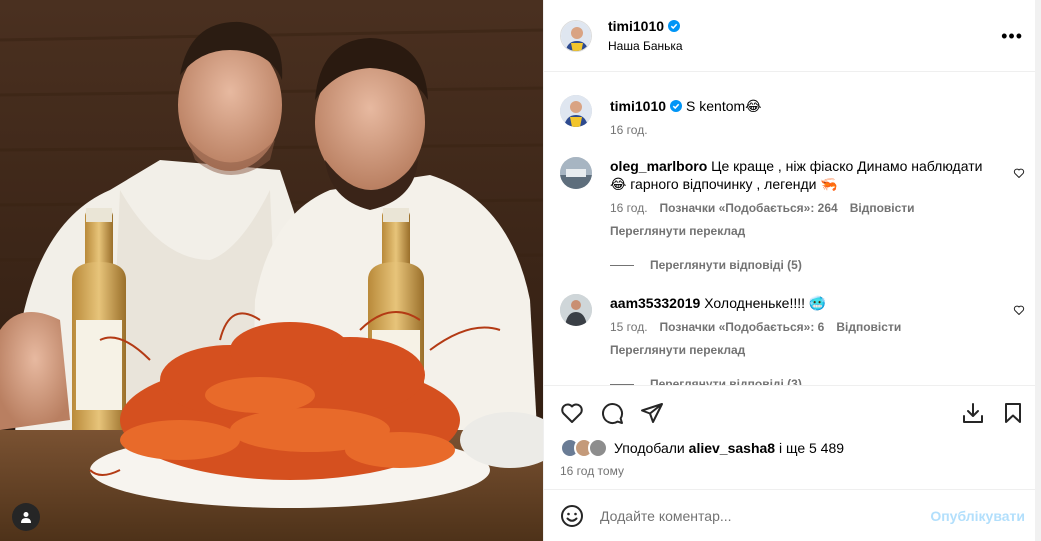 This screenshot has height=541, width=1041. Describe the element at coordinates (572, 516) in the screenshot. I see `smiley-icon` at that location.